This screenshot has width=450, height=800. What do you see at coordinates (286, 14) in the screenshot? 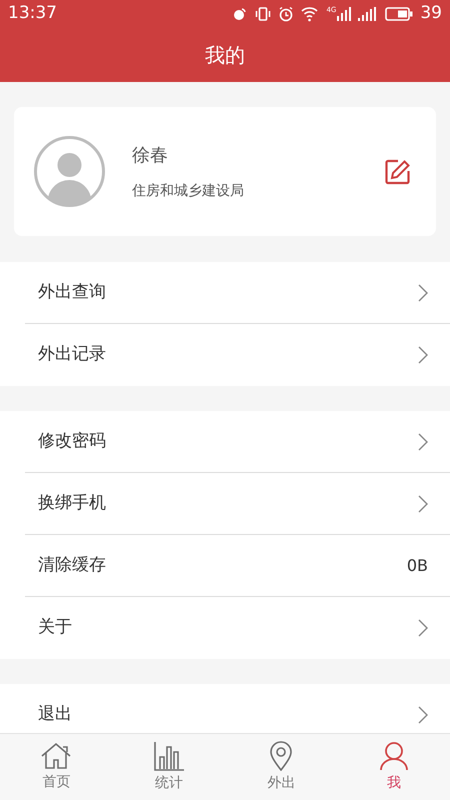
I see `alarm-icon` at bounding box center [286, 14].